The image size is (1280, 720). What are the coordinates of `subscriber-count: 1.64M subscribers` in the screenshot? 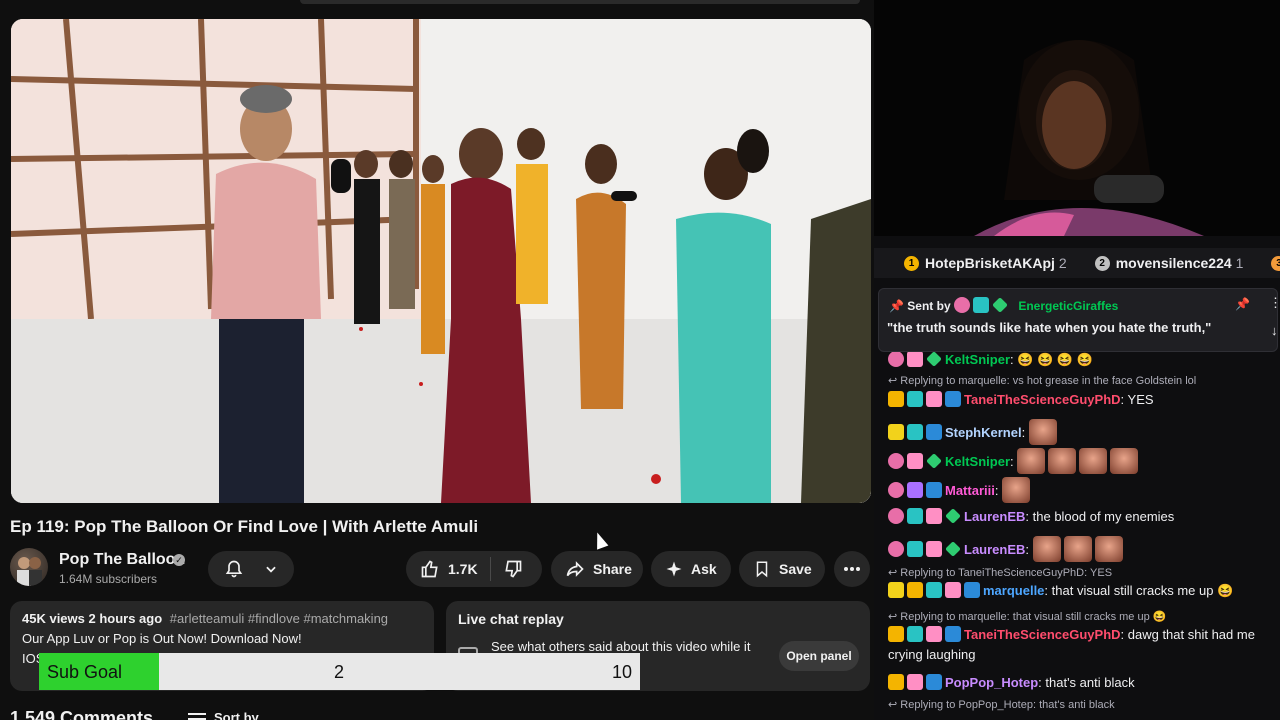 It's located at (108, 579).